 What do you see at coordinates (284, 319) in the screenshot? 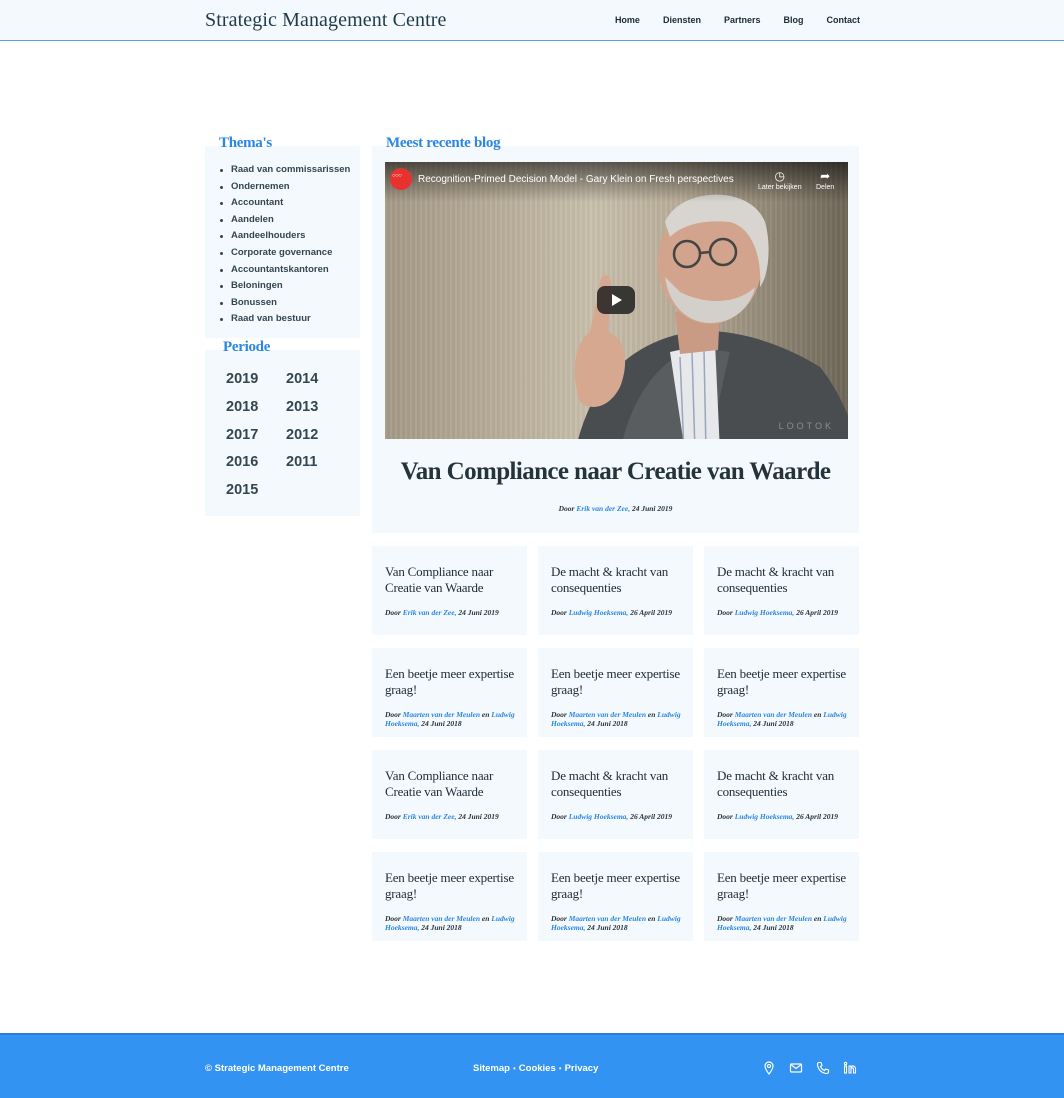
I see `thema-item: Raad van bestuur` at bounding box center [284, 319].